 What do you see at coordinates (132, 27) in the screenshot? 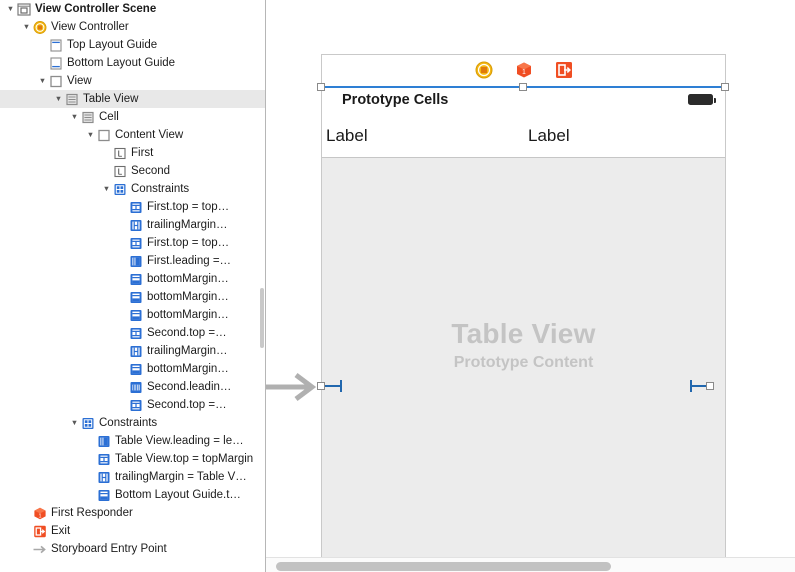
I see `outline-row: ▼ View Controller` at bounding box center [132, 27].